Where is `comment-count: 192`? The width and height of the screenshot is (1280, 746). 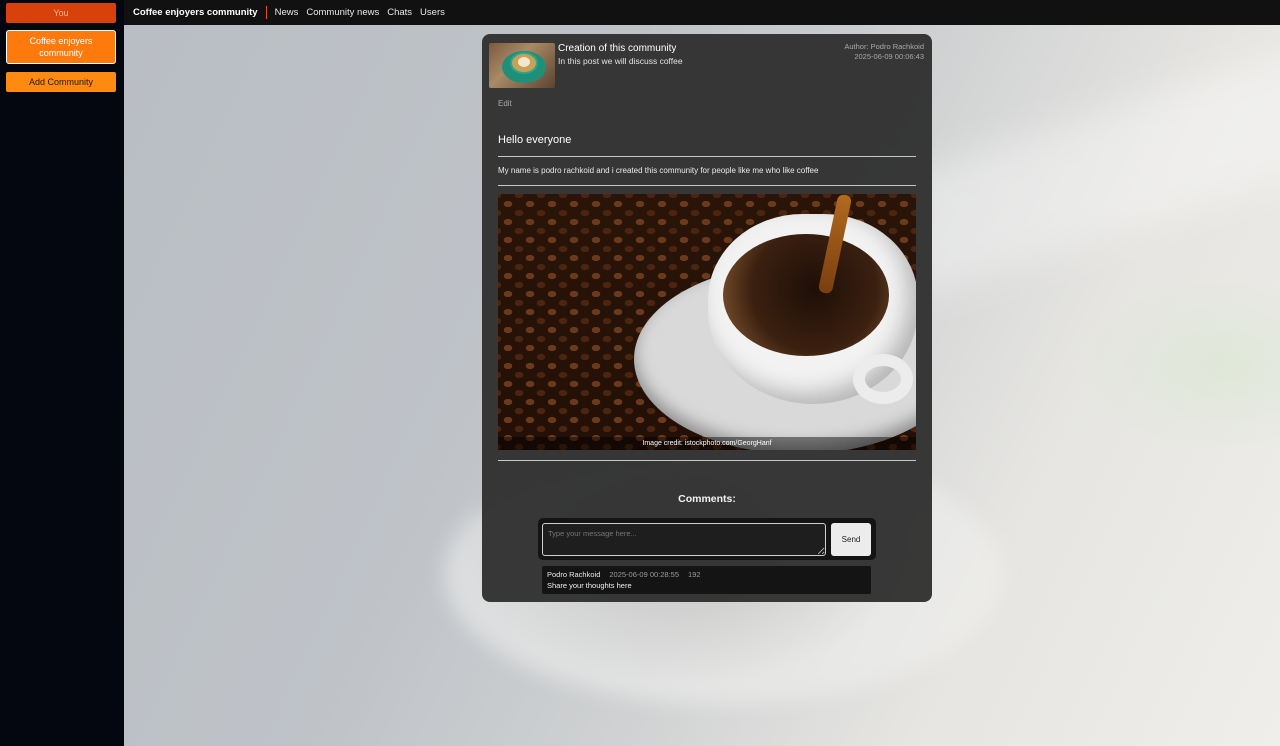
comment-count: 192 is located at coordinates (694, 574).